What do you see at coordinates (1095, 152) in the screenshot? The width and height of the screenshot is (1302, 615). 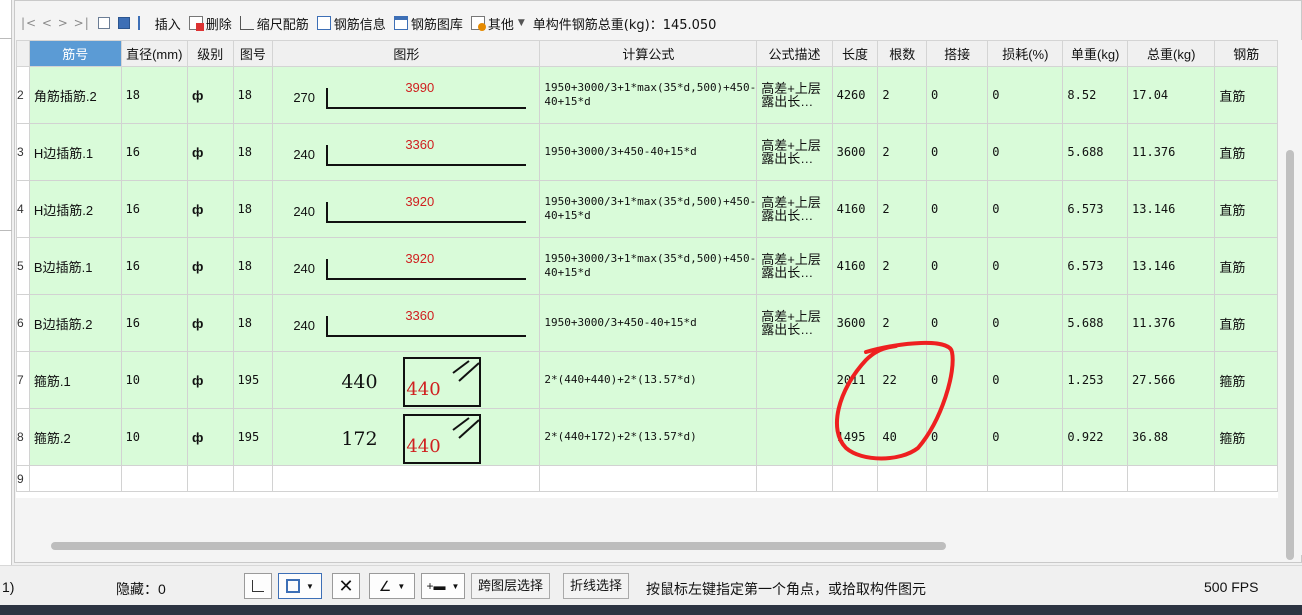 I see `unit-weight-cell: 5.688` at bounding box center [1095, 152].